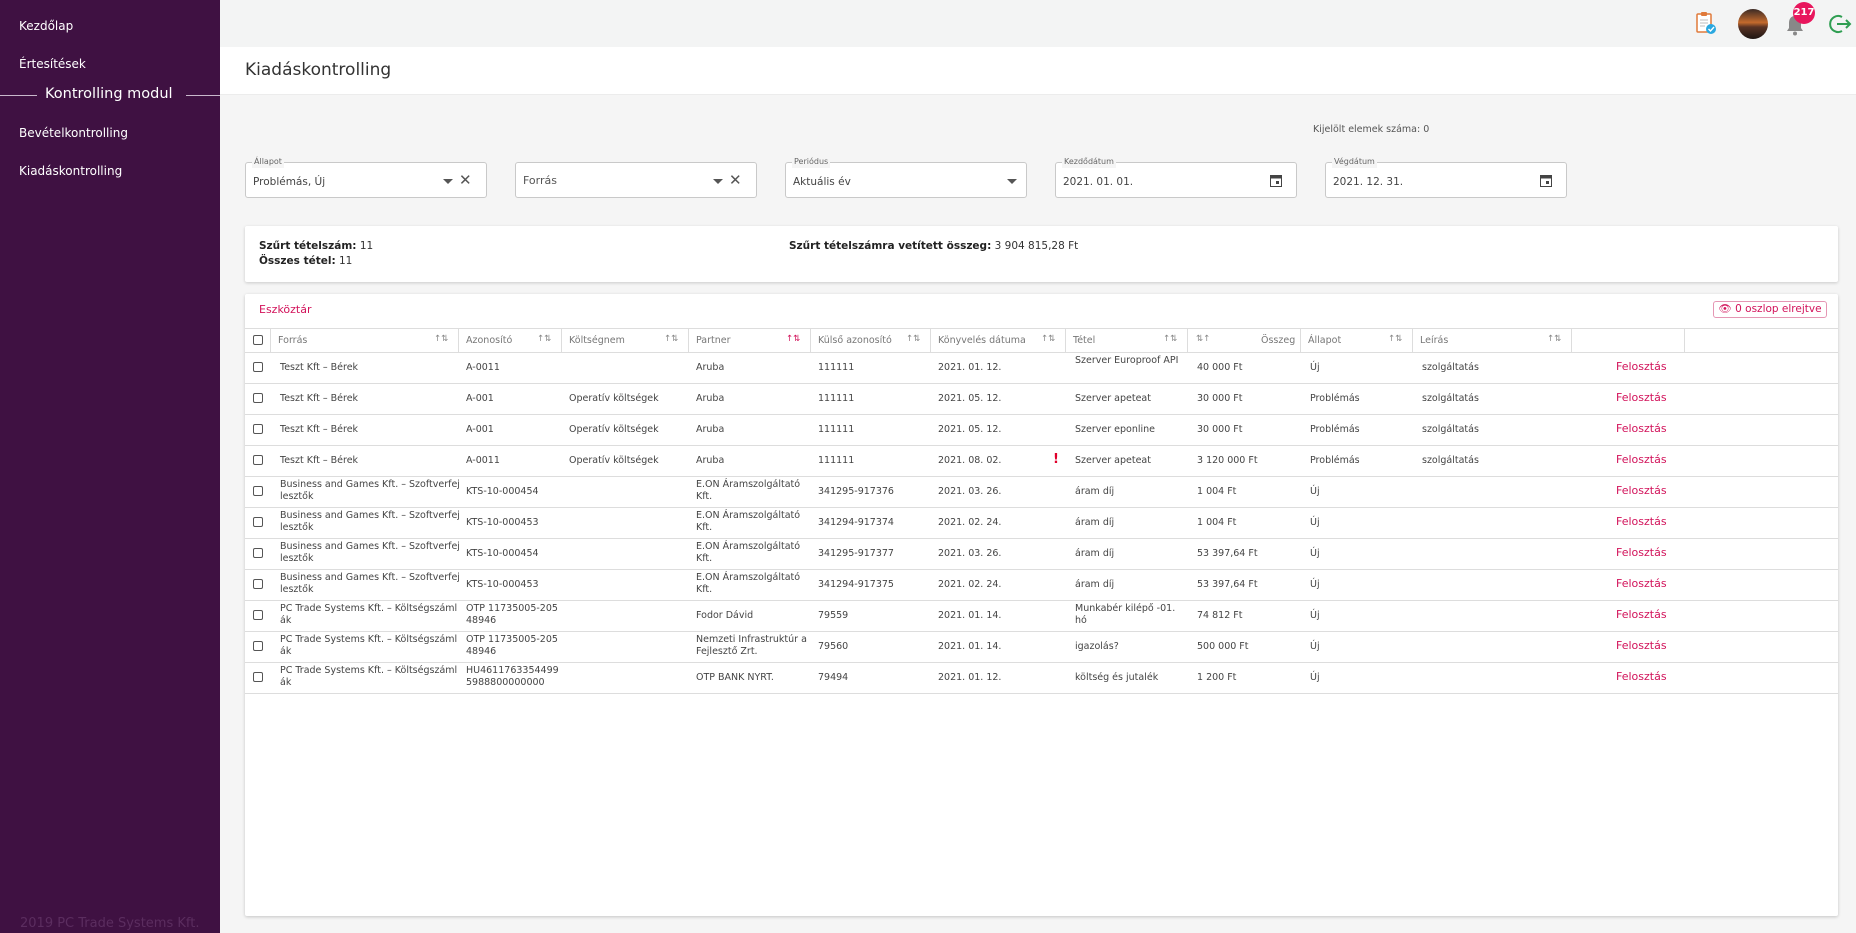  I want to click on allapot-select: Állapot Problémás, Új ✕, so click(366, 177).